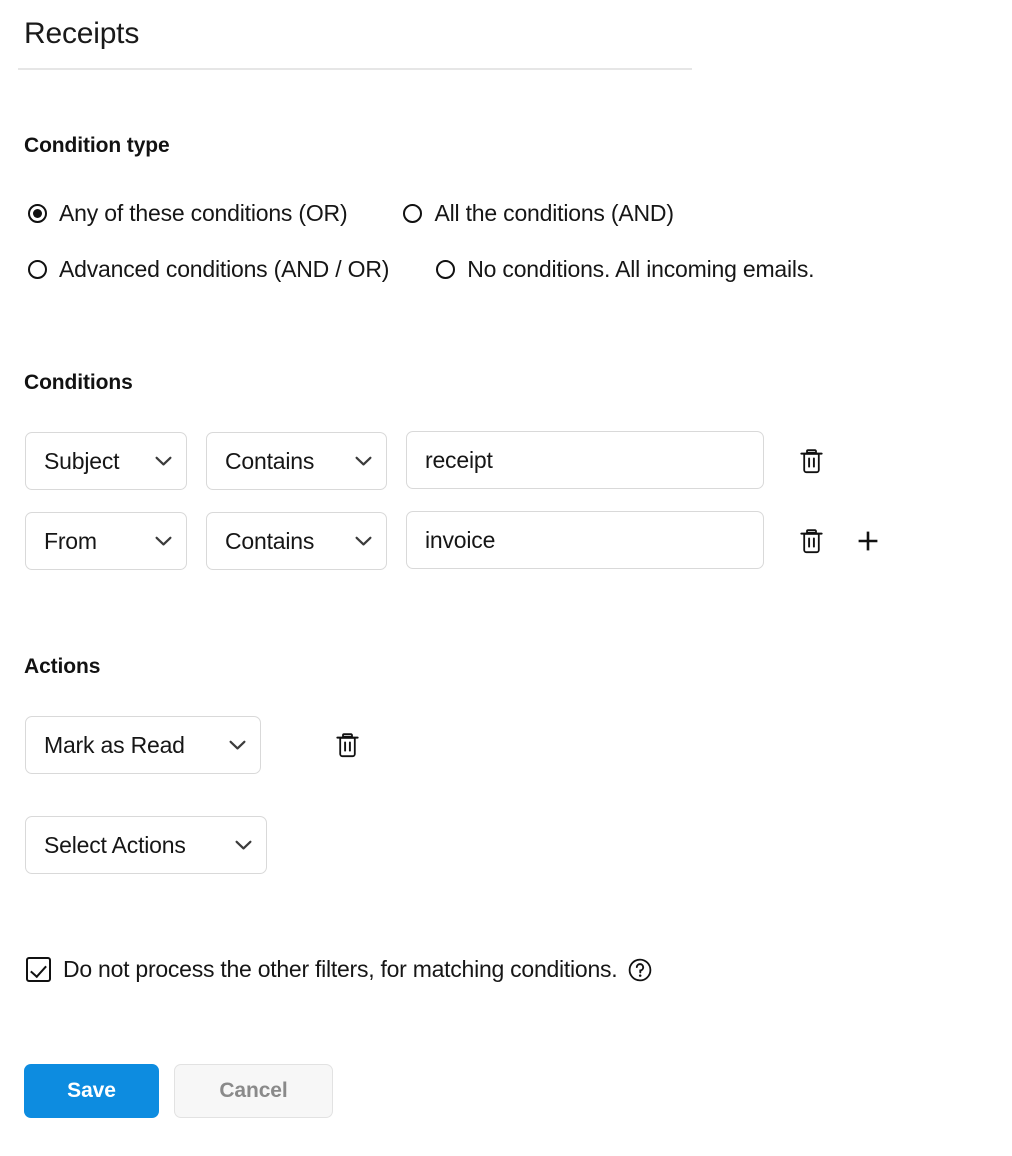 This screenshot has height=1156, width=1012. I want to click on radio-option-any-of-these-conditions: Any of these conditions (OR), so click(188, 213).